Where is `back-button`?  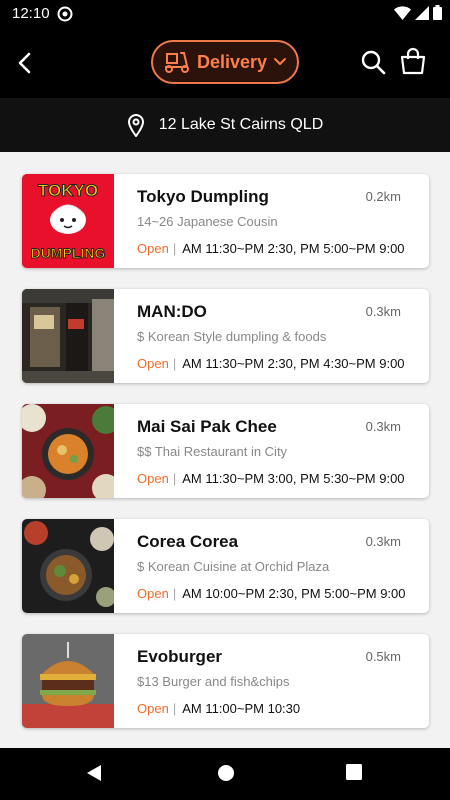
back-button is located at coordinates (25, 63).